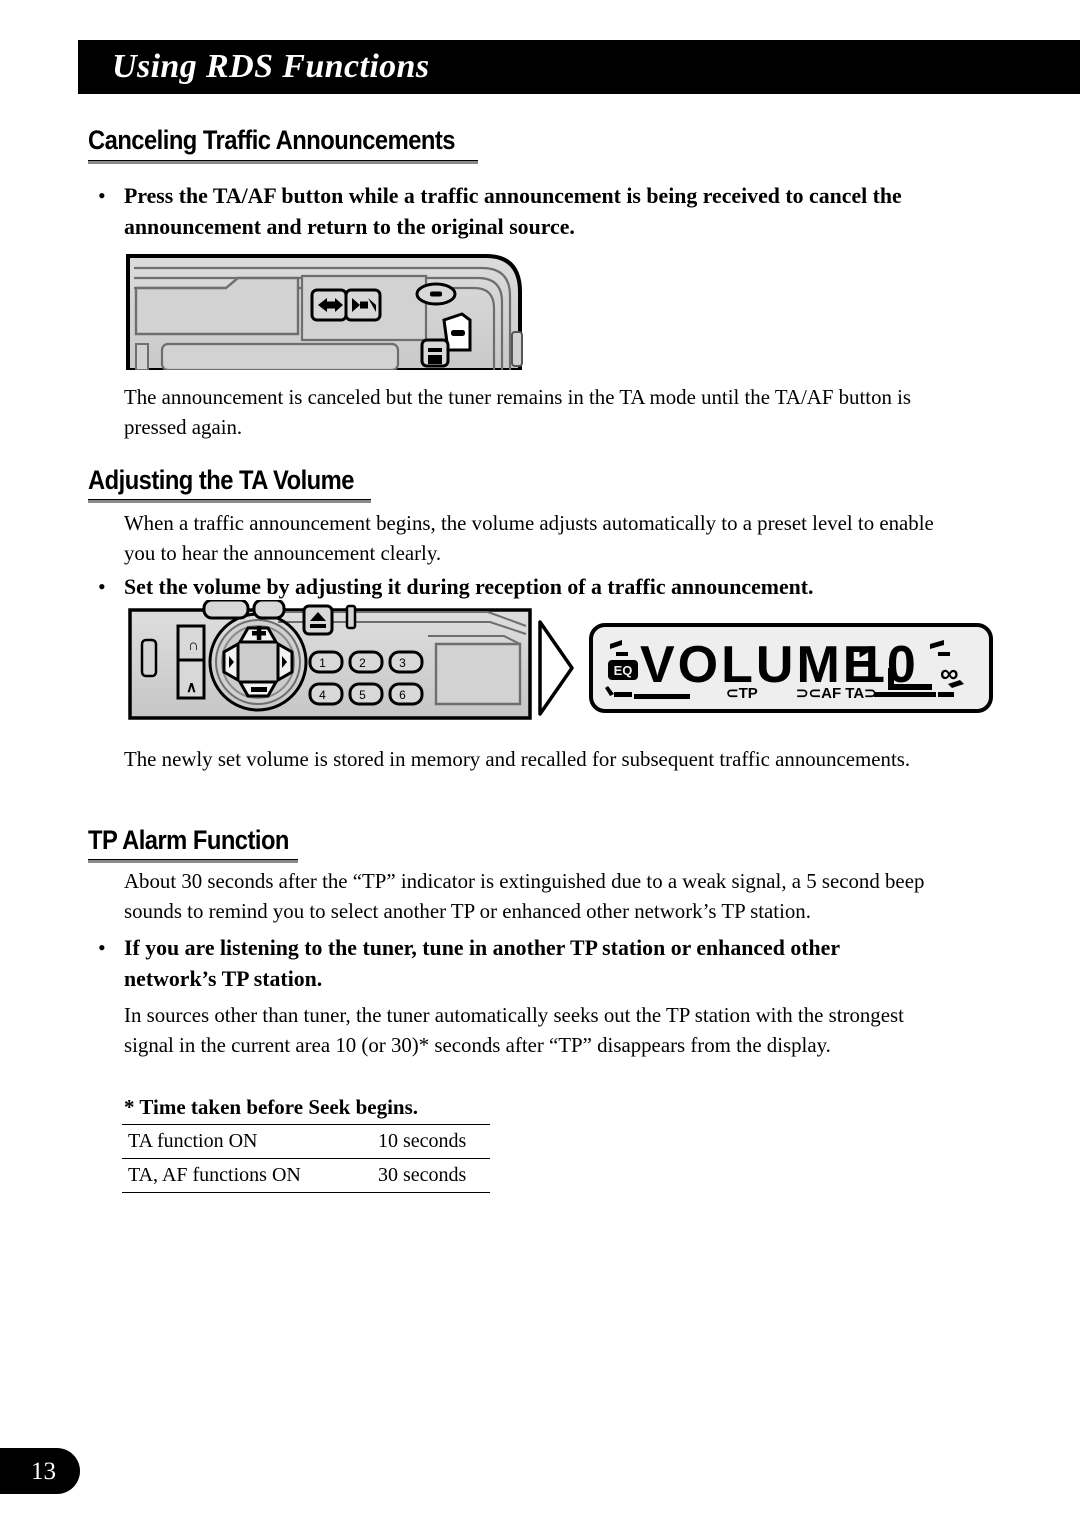 Image resolution: width=1080 pixels, height=1533 pixels. Describe the element at coordinates (43, 1471) in the screenshot. I see `page-number: 13` at that location.